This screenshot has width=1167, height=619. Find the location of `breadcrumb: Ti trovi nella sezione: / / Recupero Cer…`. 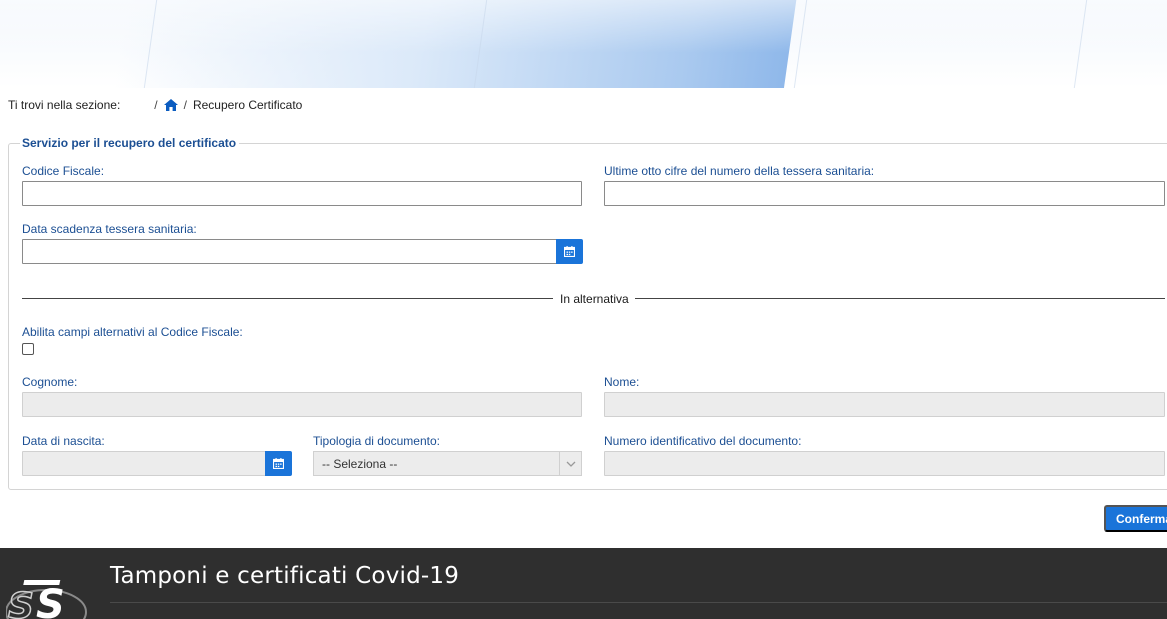

breadcrumb: Ti trovi nella sezione: / / Recupero Cer… is located at coordinates (155, 105).